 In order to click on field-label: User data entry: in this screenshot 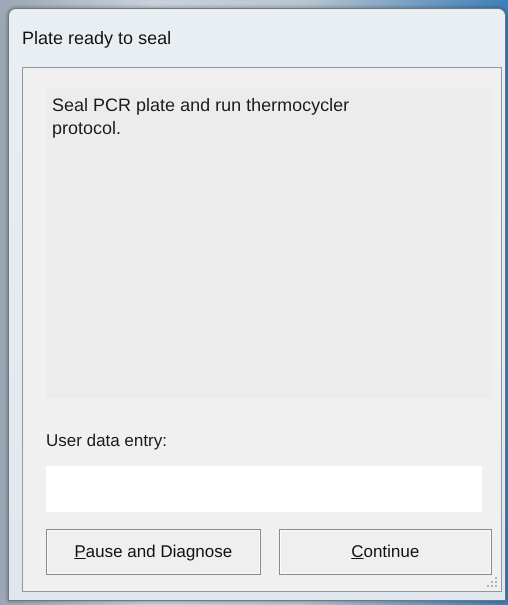, I will do `click(106, 440)`.